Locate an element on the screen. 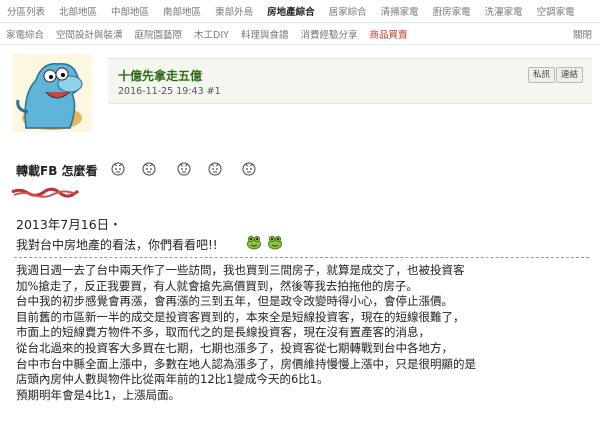 The image size is (600, 424). body-line: 市面上的短線賣方物件不多，取而代之的是長線投資客，現在沒有置產客的消息， is located at coordinates (223, 332).